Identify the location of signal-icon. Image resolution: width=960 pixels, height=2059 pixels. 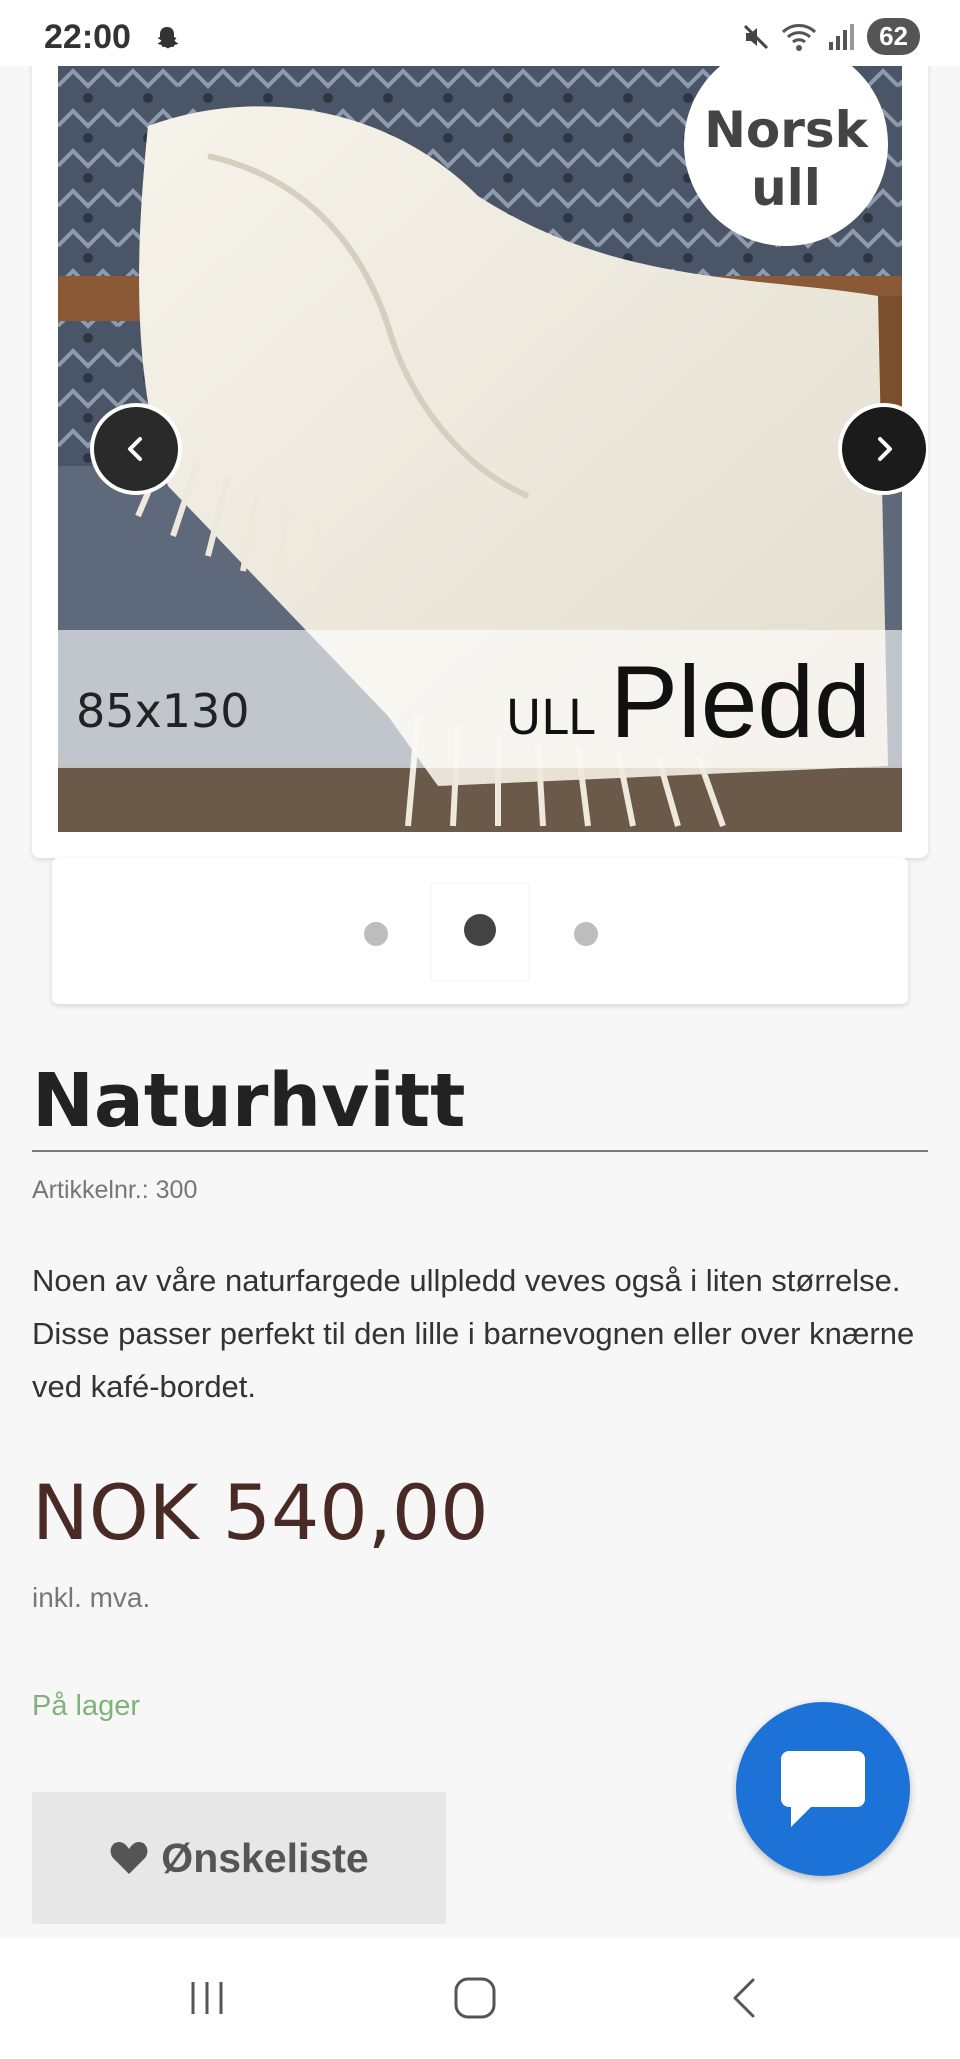
(842, 36).